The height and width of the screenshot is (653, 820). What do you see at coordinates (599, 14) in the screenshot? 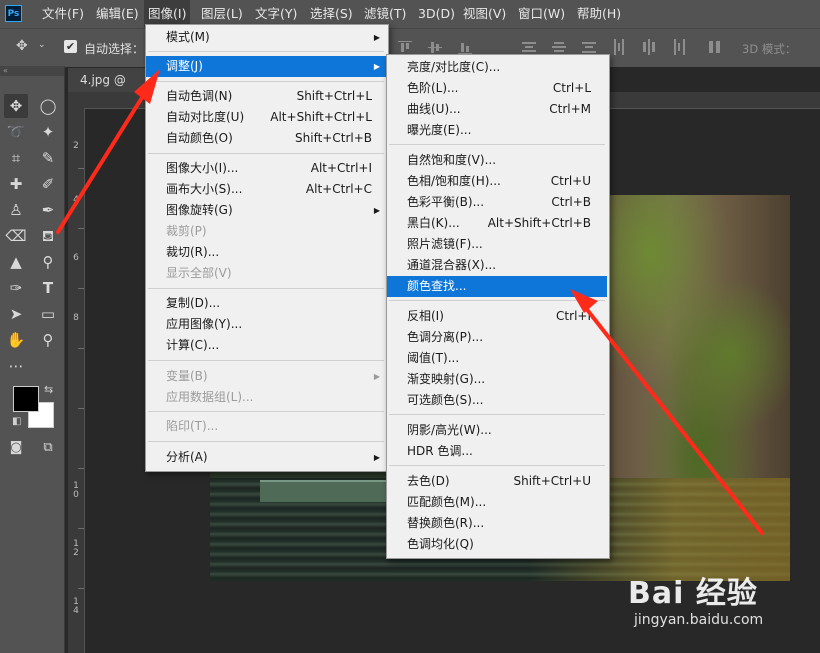
I see `menu-help: 帮助(H)` at bounding box center [599, 14].